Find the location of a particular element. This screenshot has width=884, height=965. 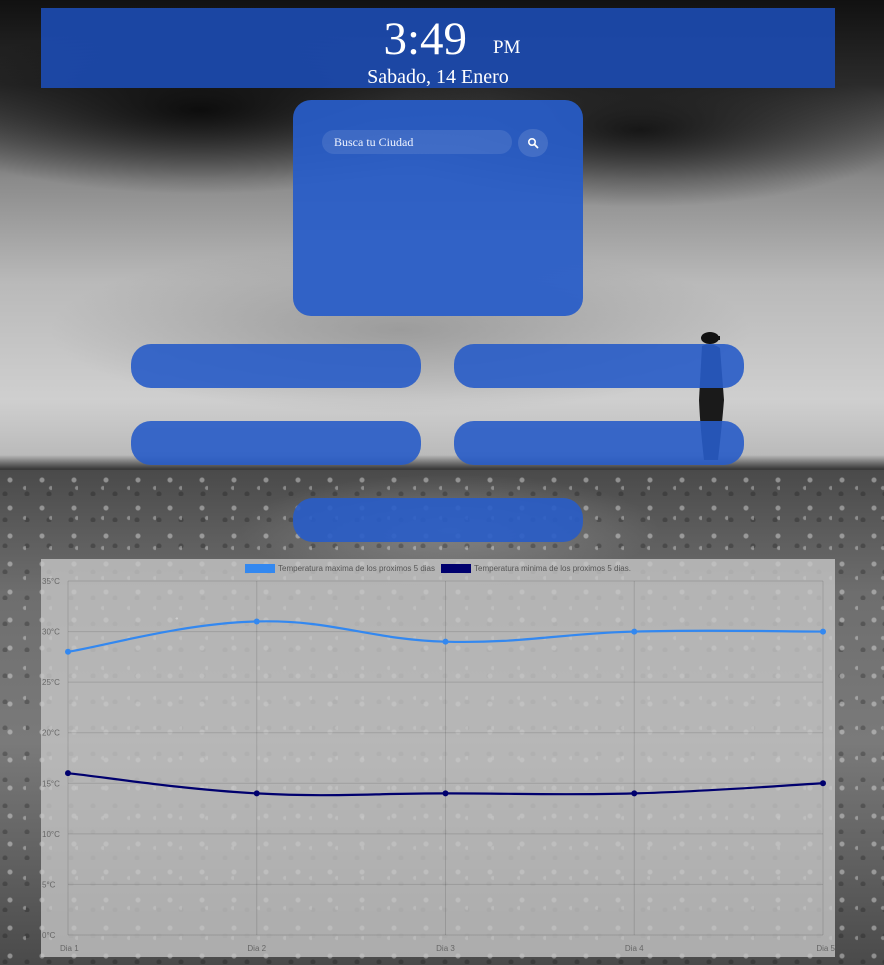

x-tick-label: Dia 4 is located at coordinates (634, 948).